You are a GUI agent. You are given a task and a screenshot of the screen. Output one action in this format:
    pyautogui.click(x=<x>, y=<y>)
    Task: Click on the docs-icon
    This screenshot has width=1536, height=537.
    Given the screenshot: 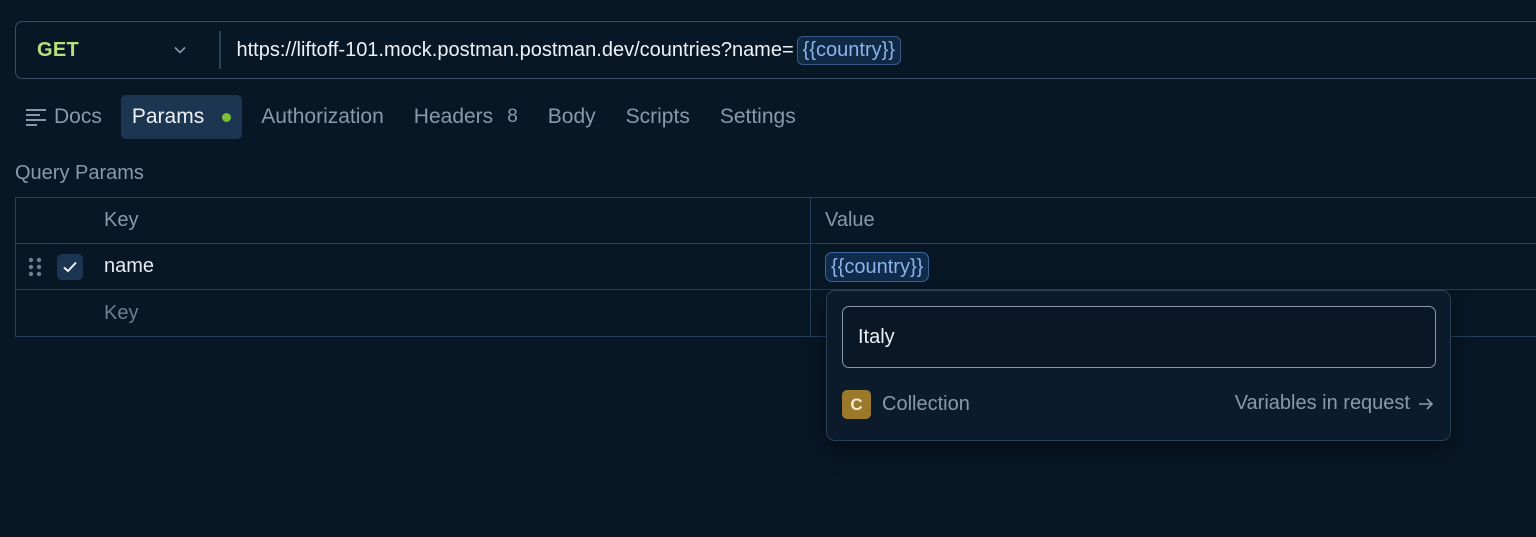 What is the action you would take?
    pyautogui.click(x=36, y=117)
    